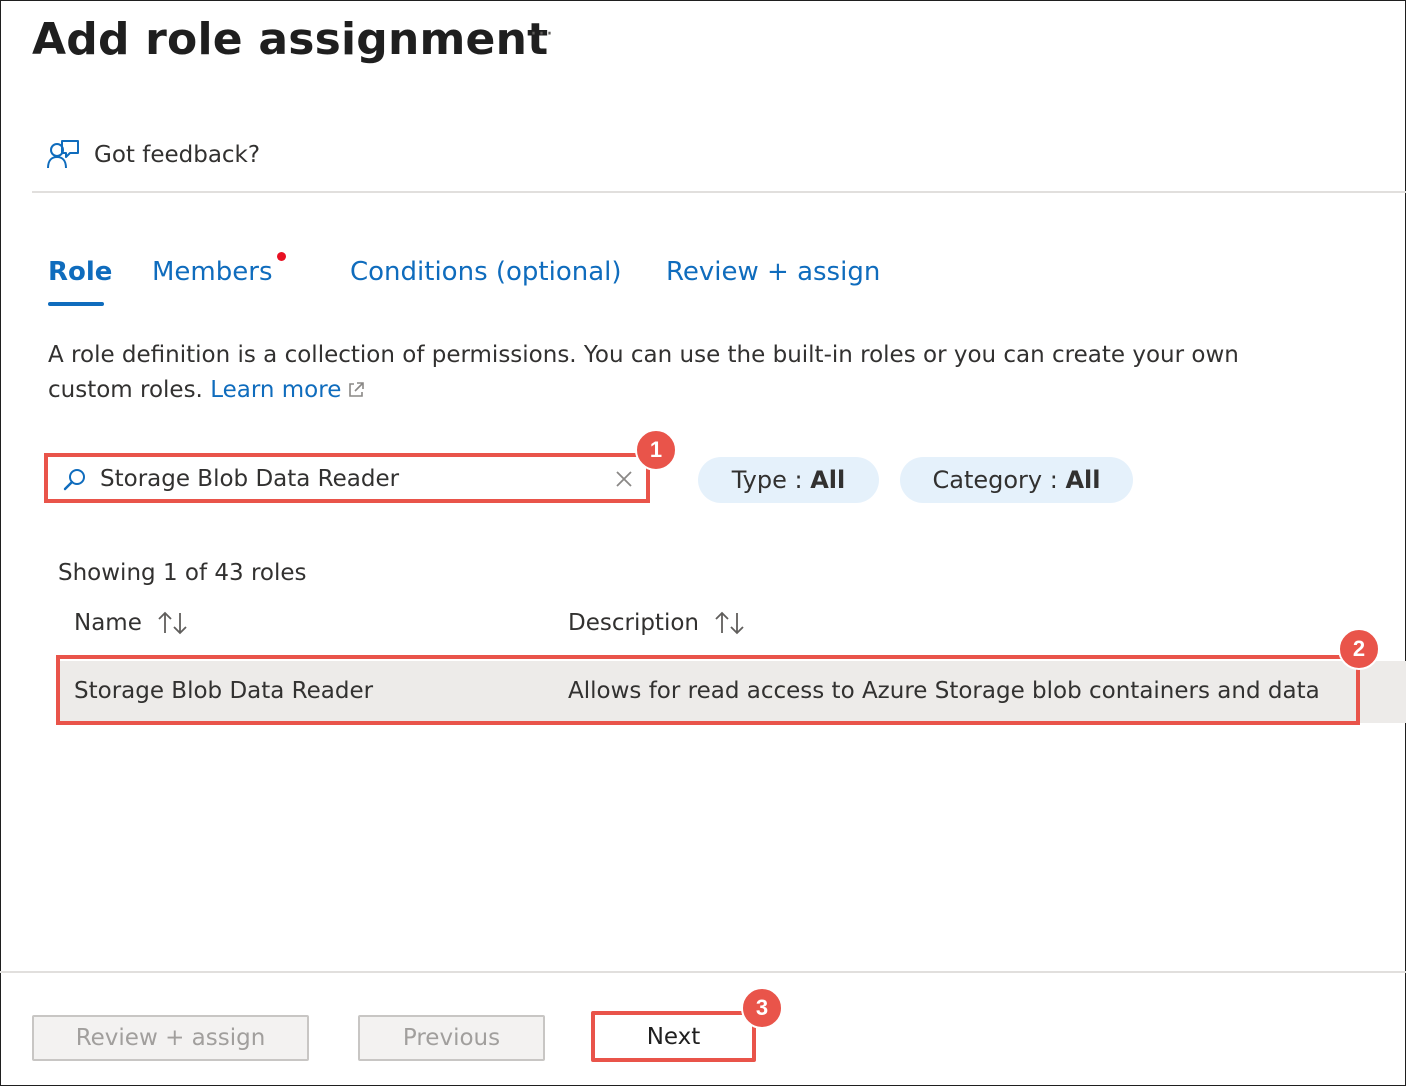  Describe the element at coordinates (771, 480) in the screenshot. I see `type-filter-label: Type :` at that location.